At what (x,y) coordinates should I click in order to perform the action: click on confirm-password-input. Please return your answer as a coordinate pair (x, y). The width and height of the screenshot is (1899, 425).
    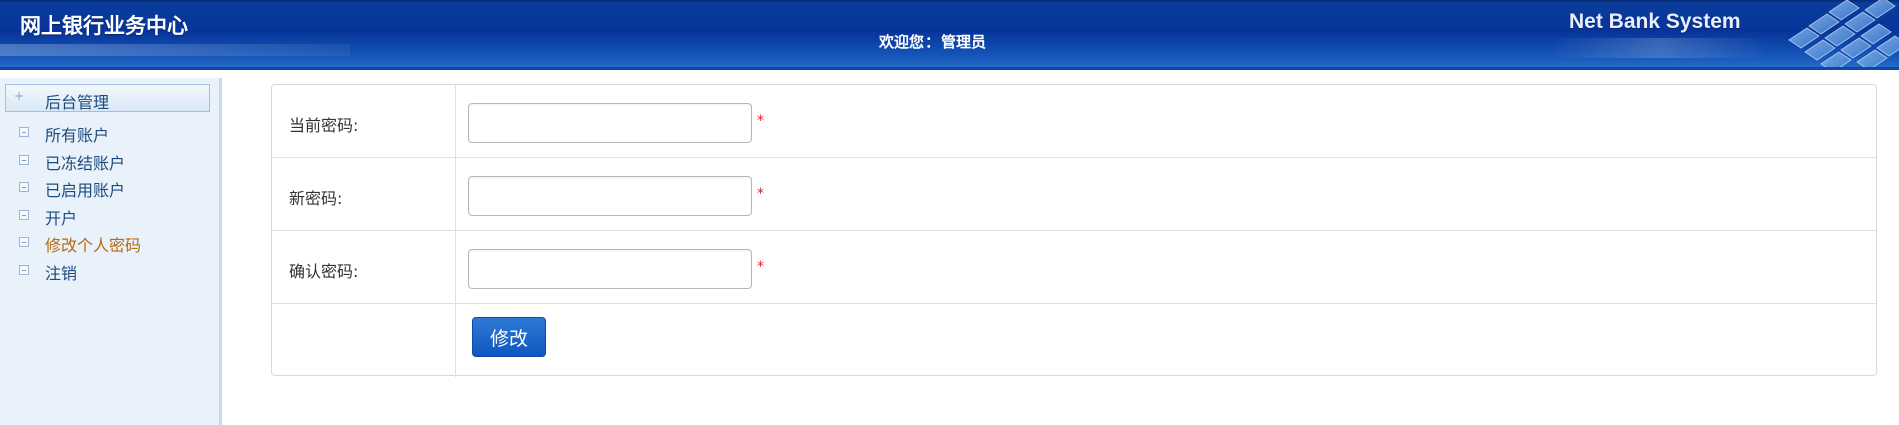
    Looking at the image, I should click on (610, 269).